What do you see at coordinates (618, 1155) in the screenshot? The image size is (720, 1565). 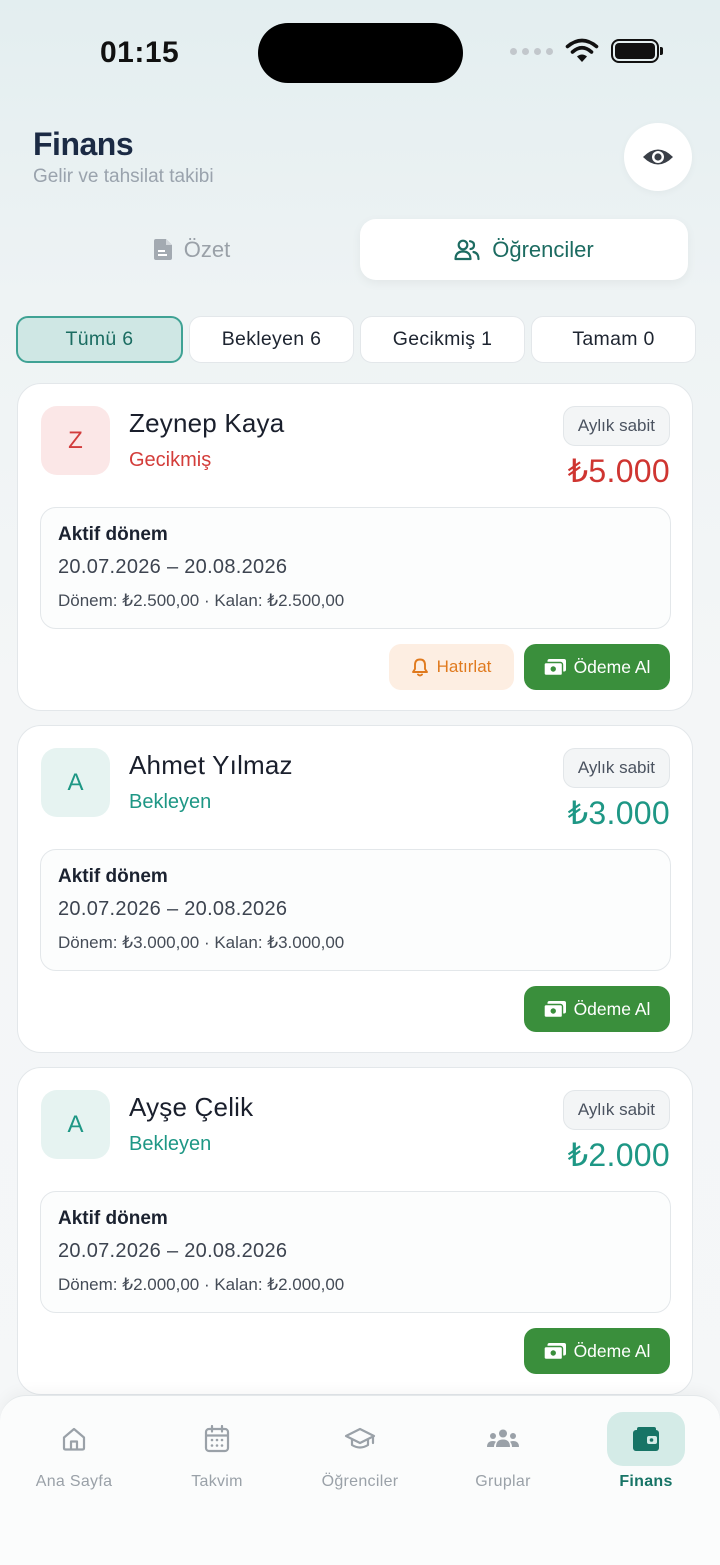 I see `amount: ₺2.000` at bounding box center [618, 1155].